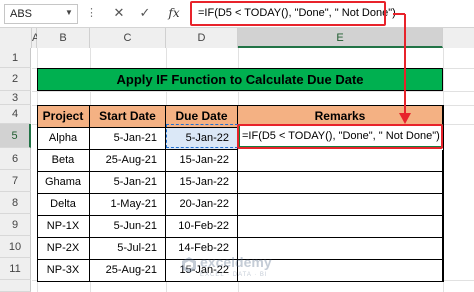  Describe the element at coordinates (15, 181) in the screenshot. I see `row-header-7: 7` at that location.